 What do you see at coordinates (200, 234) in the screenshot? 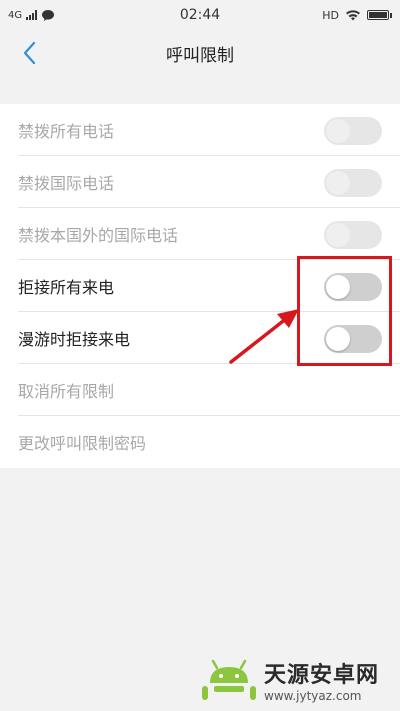
I see `setting-row-bar-international-except-home: 禁拨本国外的国际电话` at bounding box center [200, 234].